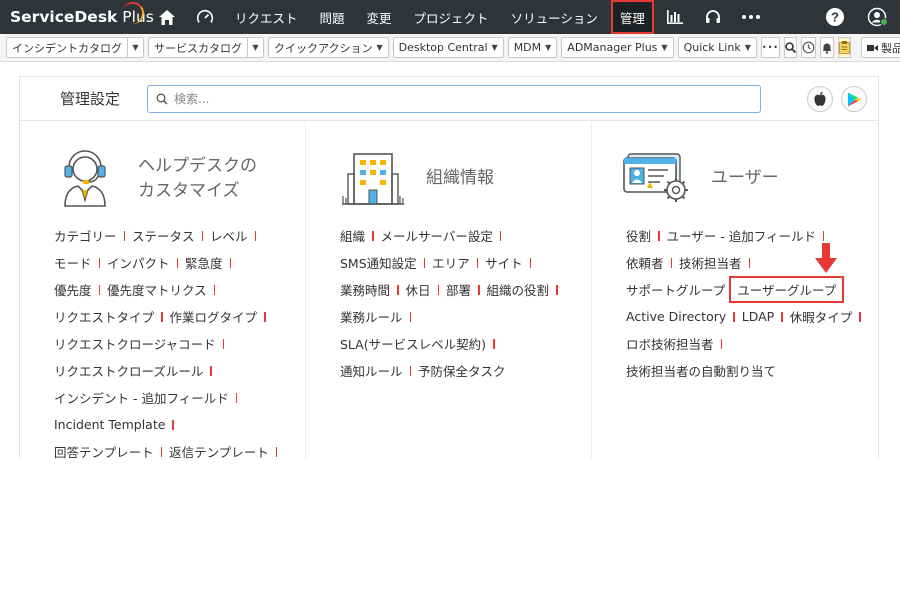 This screenshot has width=900, height=600. What do you see at coordinates (713, 17) in the screenshot?
I see `support-headset-icon` at bounding box center [713, 17].